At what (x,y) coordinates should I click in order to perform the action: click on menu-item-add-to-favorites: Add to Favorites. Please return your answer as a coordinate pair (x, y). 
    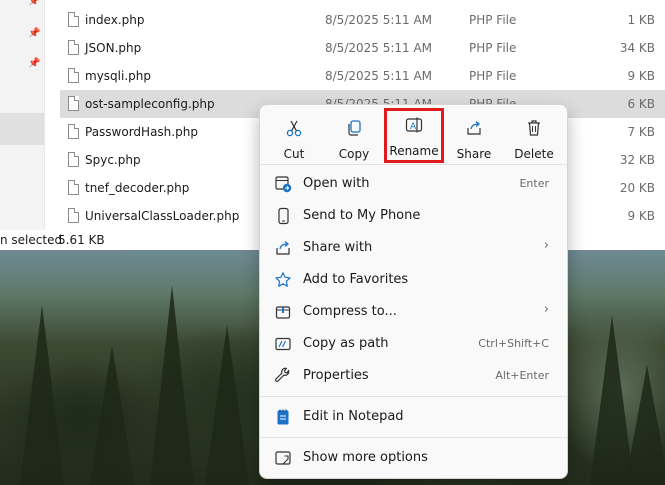
    Looking at the image, I should click on (413, 280).